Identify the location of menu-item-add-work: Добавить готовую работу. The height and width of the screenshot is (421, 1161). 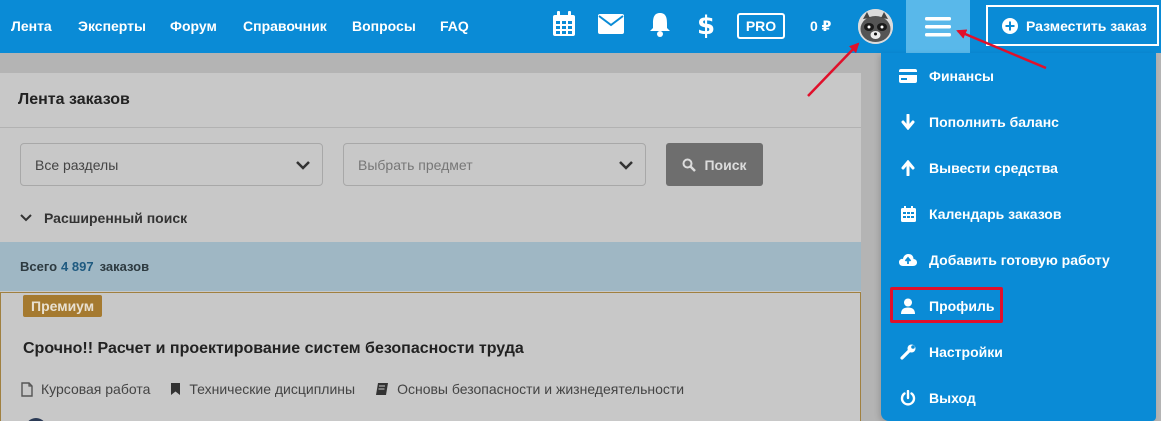
(1004, 260).